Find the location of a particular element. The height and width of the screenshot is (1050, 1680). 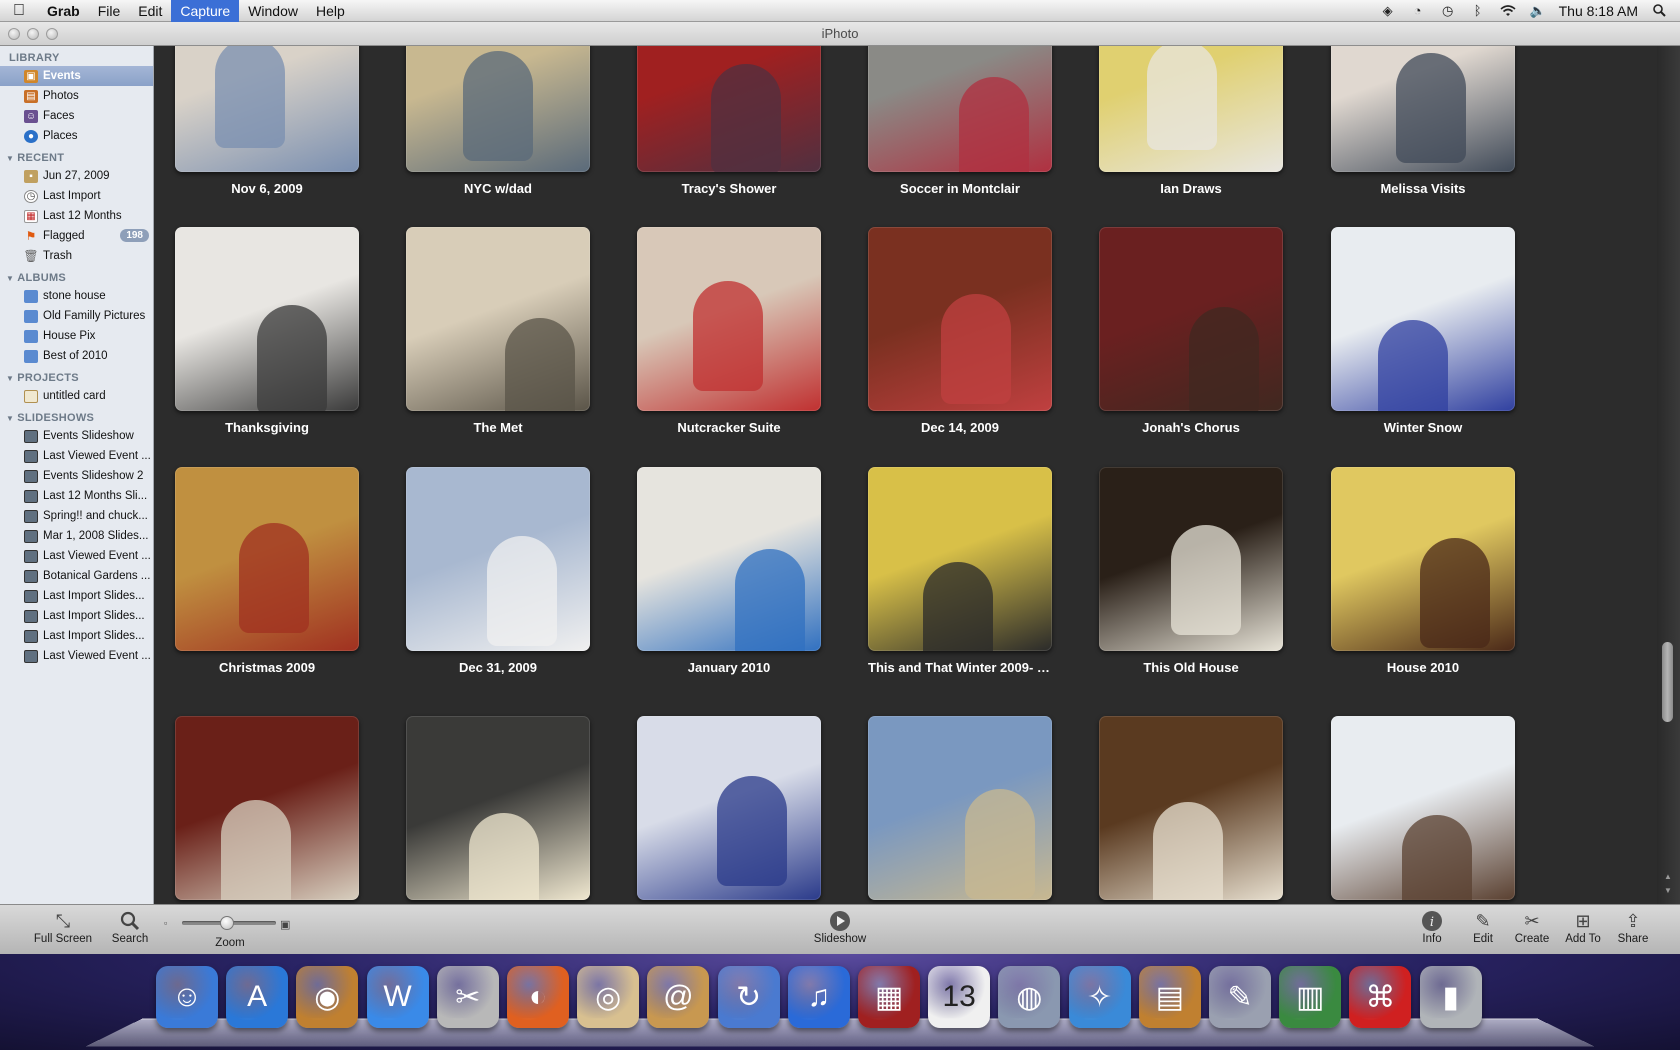

dropbox-icon: ◈ is located at coordinates (1388, 11).